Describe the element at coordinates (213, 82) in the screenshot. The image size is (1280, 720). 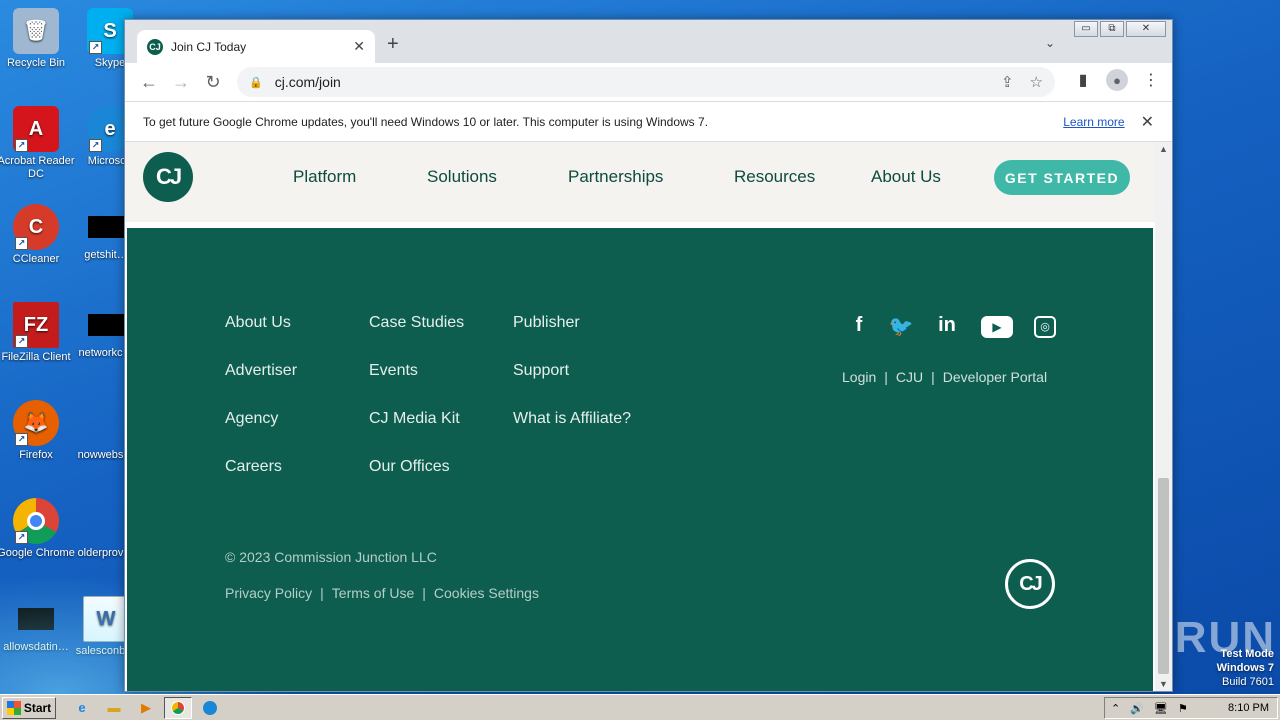
I see `reload-icon: ↻` at that location.